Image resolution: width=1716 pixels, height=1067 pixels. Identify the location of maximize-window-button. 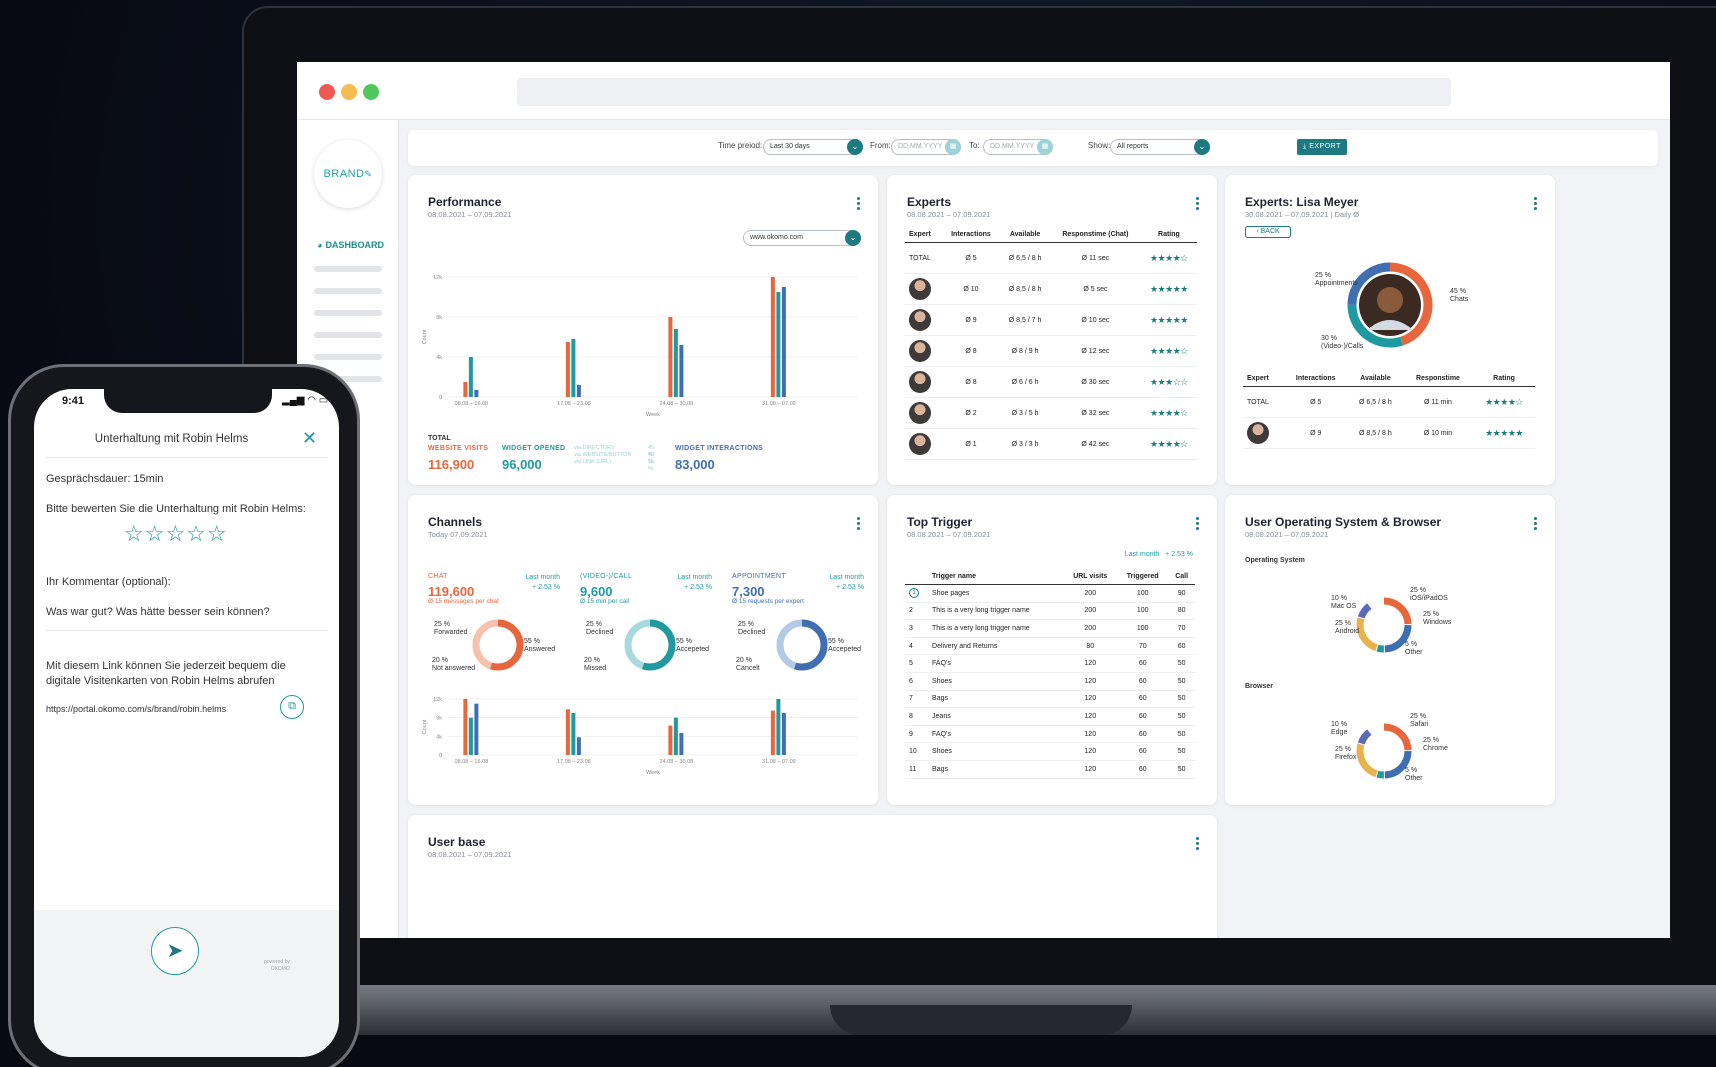
(371, 92).